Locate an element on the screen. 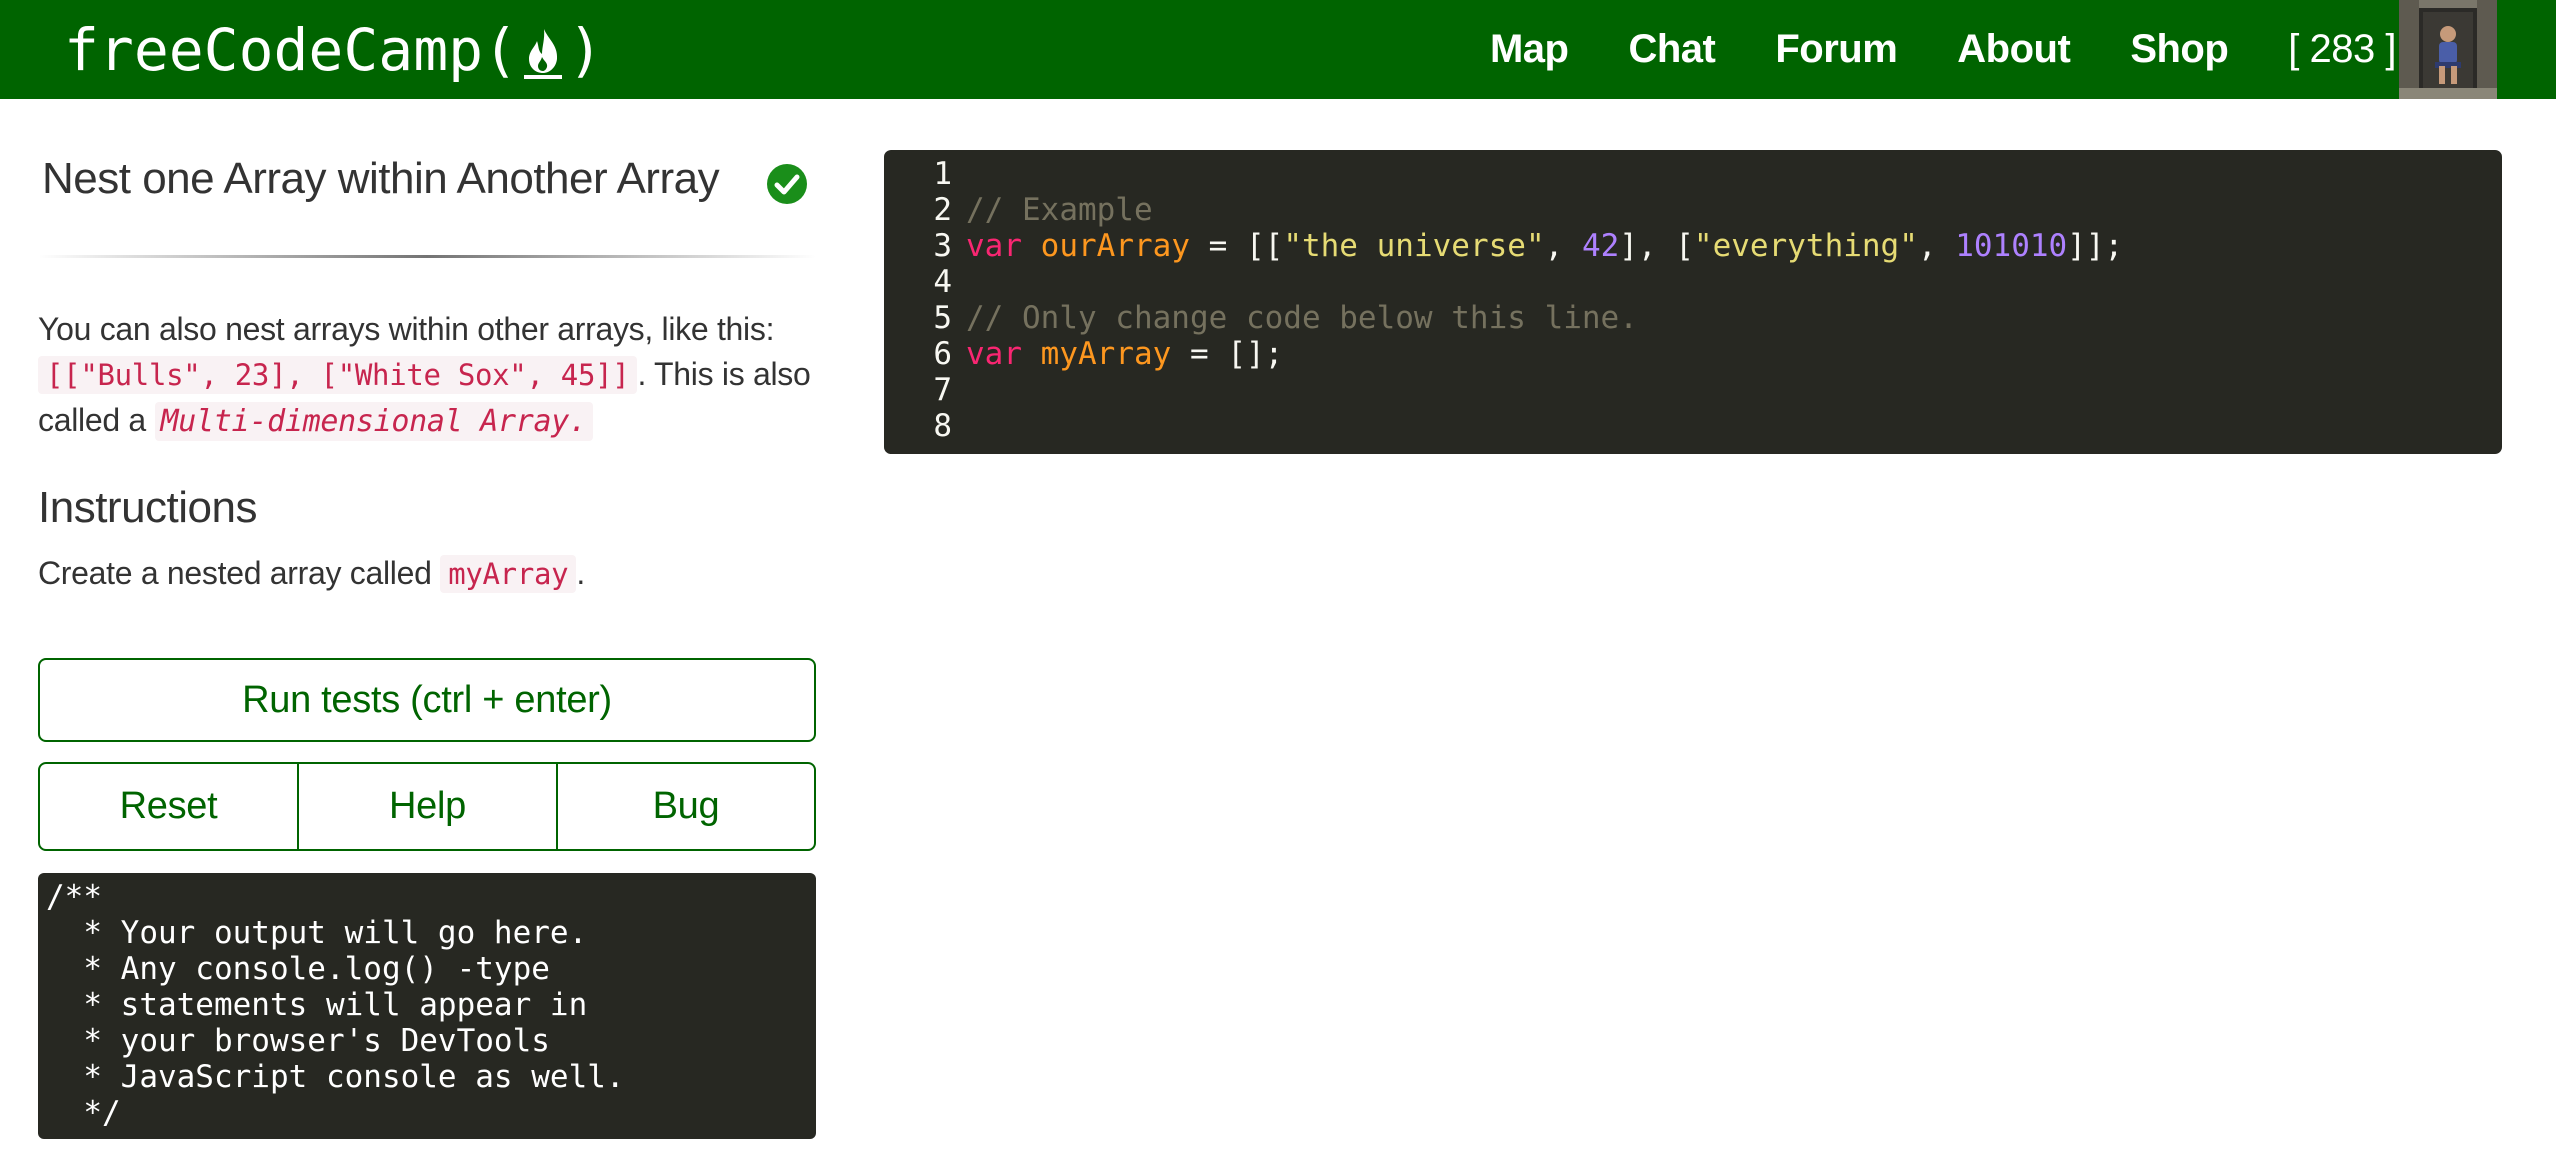  brand-text: freeCodeCamp is located at coordinates (274, 50).